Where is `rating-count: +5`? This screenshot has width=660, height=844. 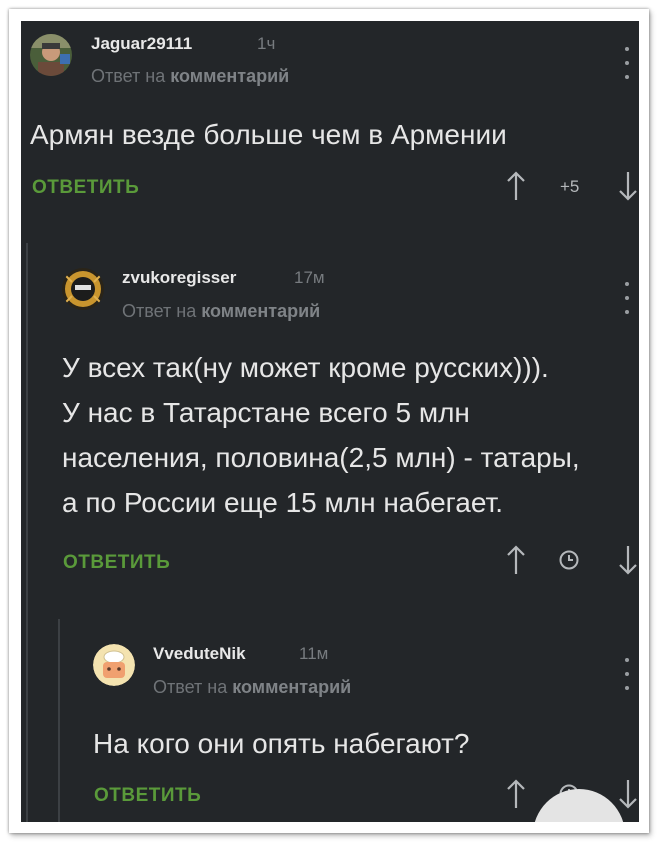 rating-count: +5 is located at coordinates (570, 186).